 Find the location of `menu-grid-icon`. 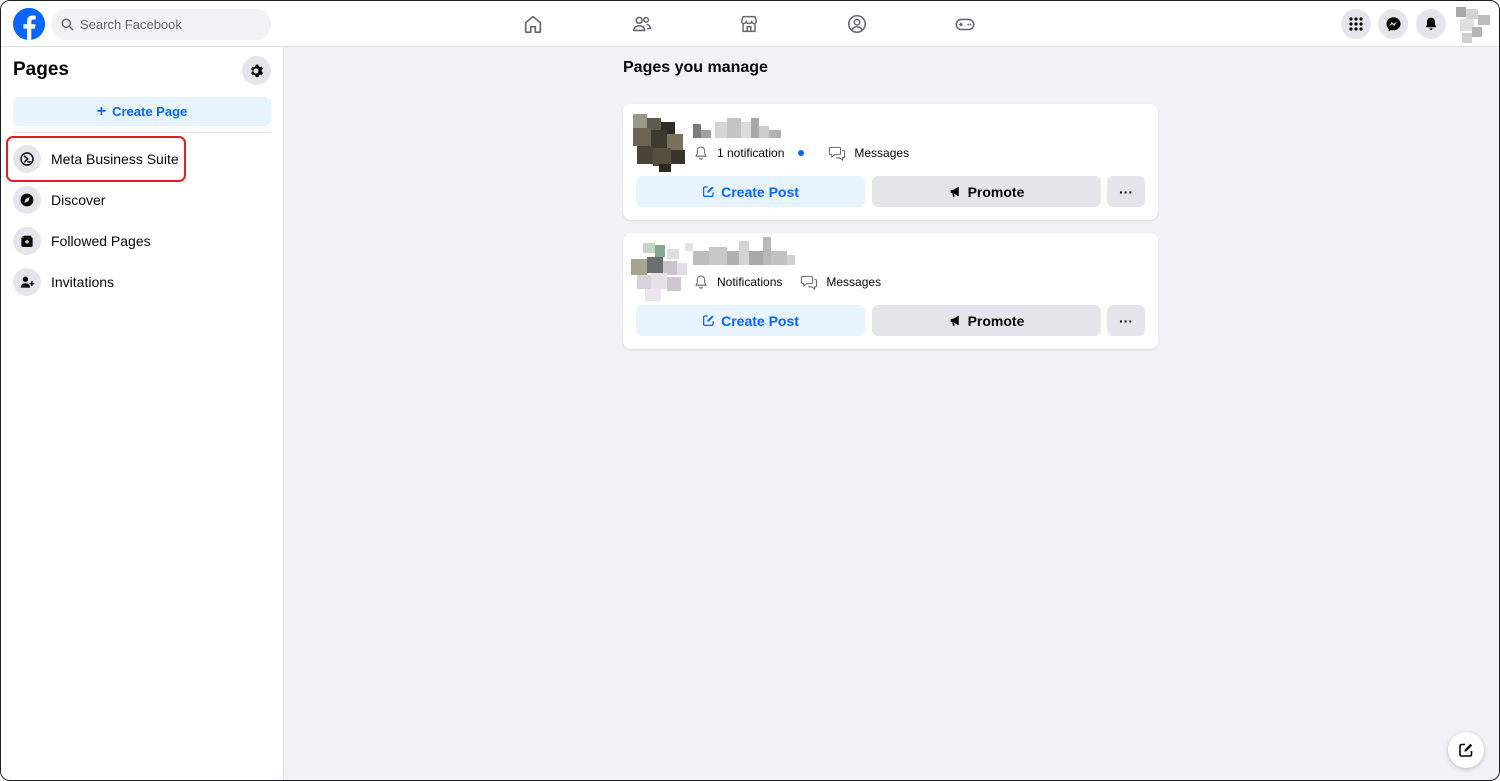

menu-grid-icon is located at coordinates (1356, 24).